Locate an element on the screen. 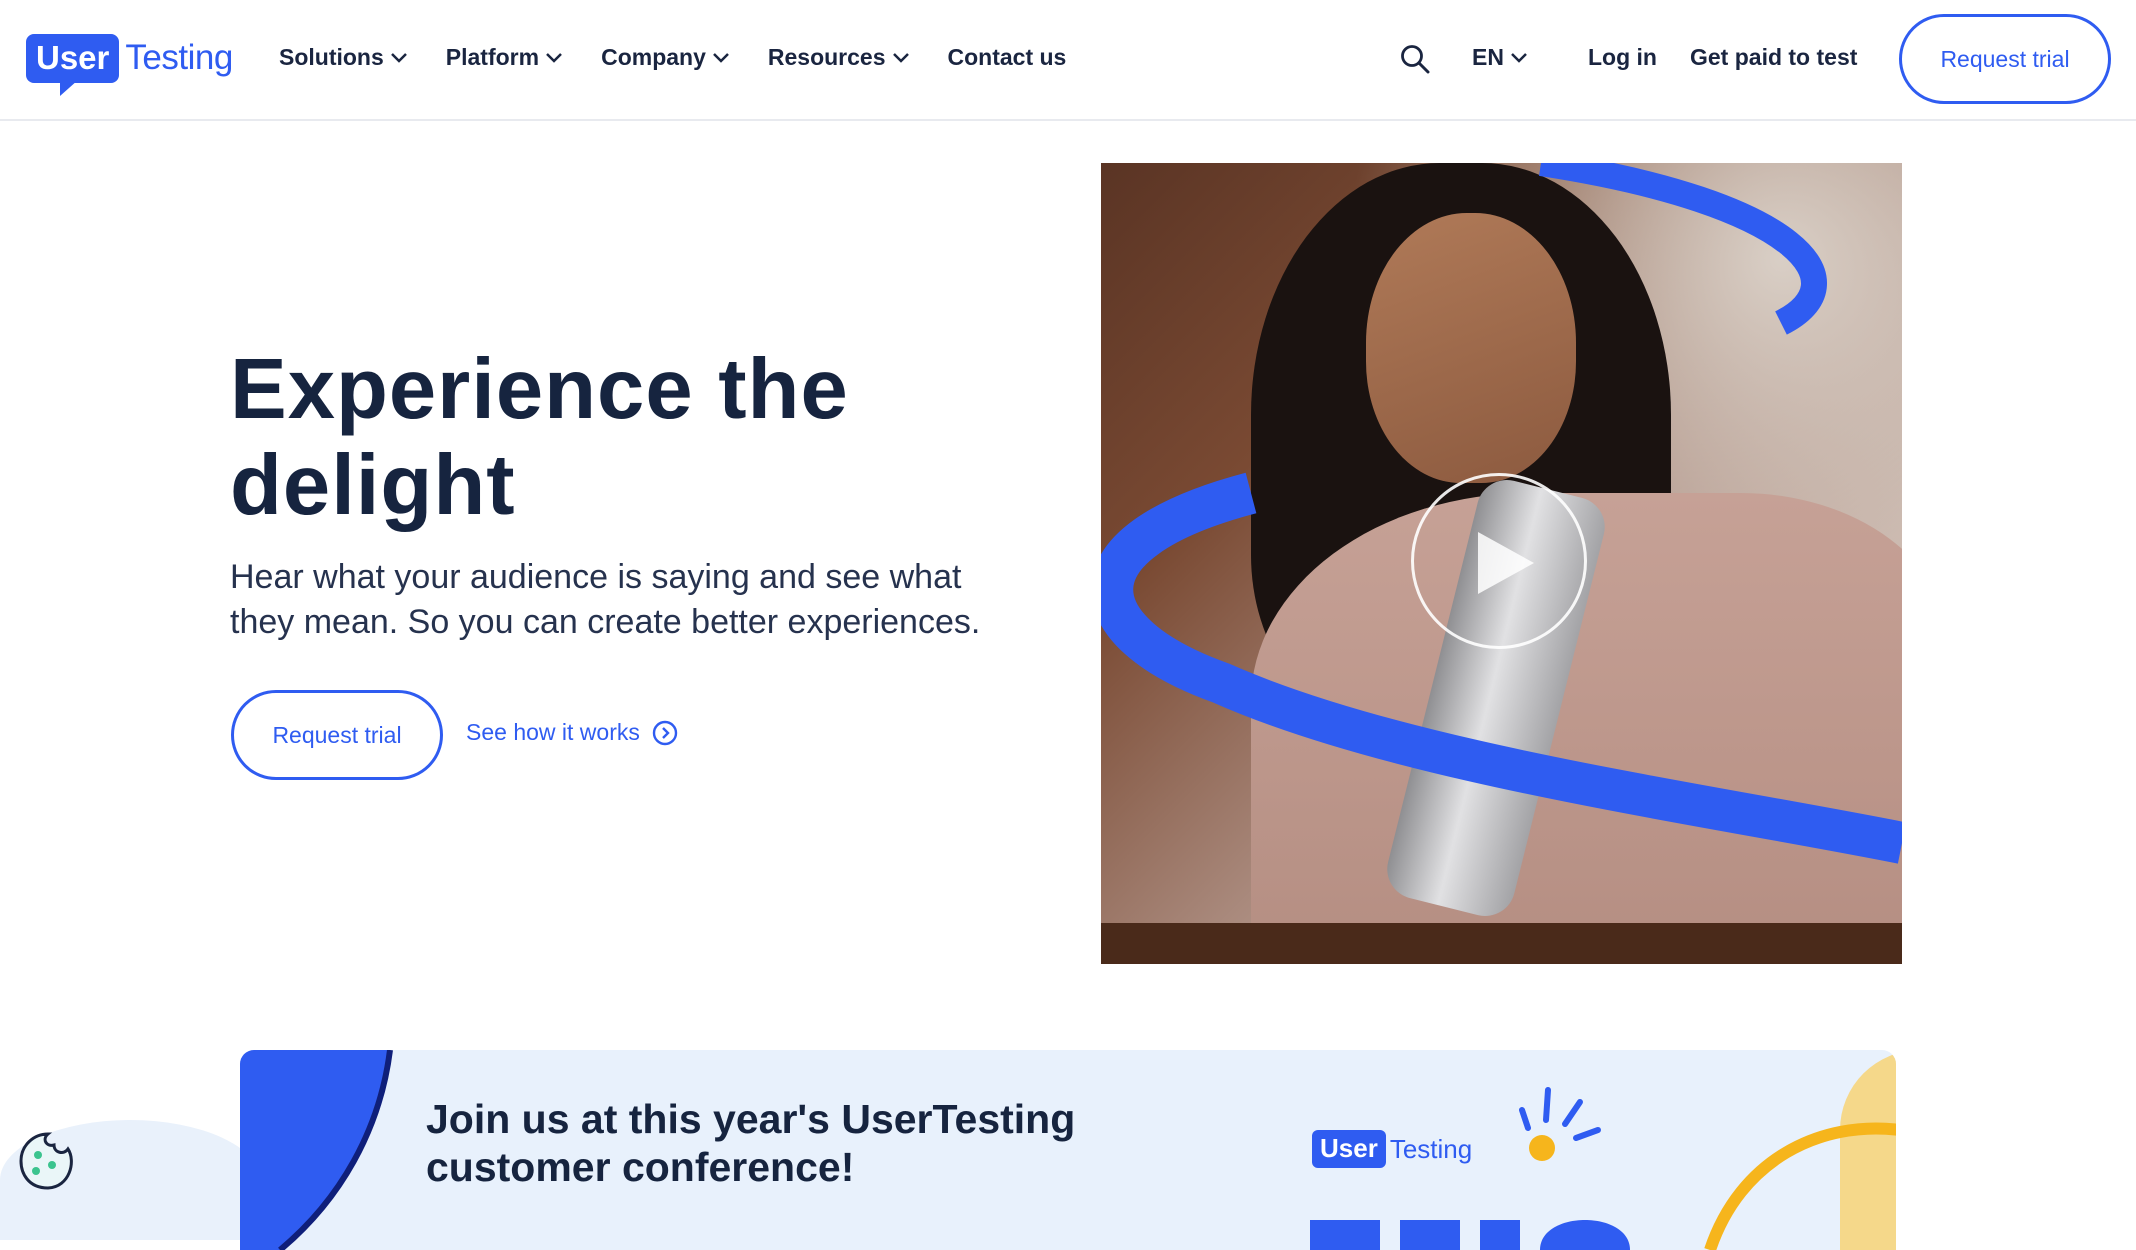  usertesting-logo: User Testing is located at coordinates (129, 62).